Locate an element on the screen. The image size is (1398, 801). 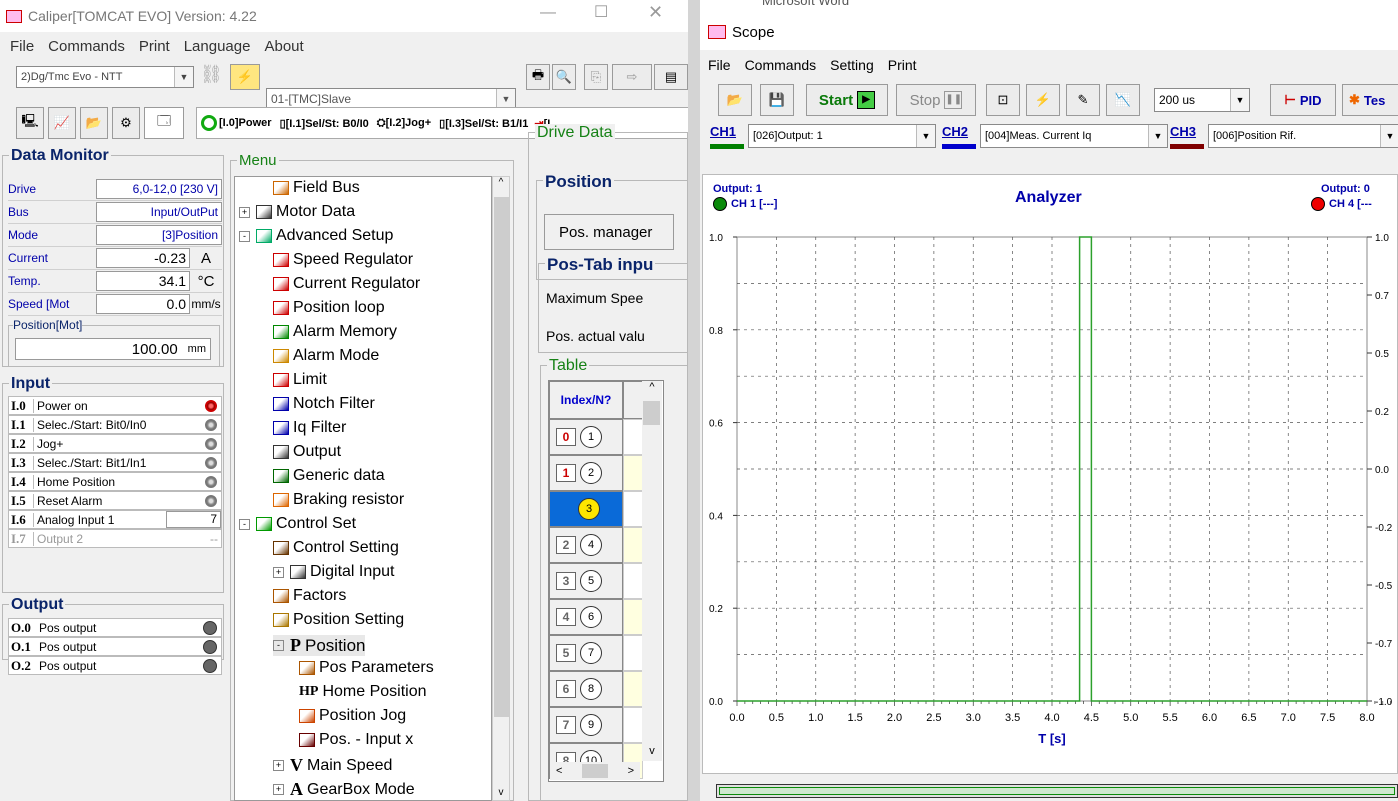
table-row: 68 is located at coordinates (596, 689).